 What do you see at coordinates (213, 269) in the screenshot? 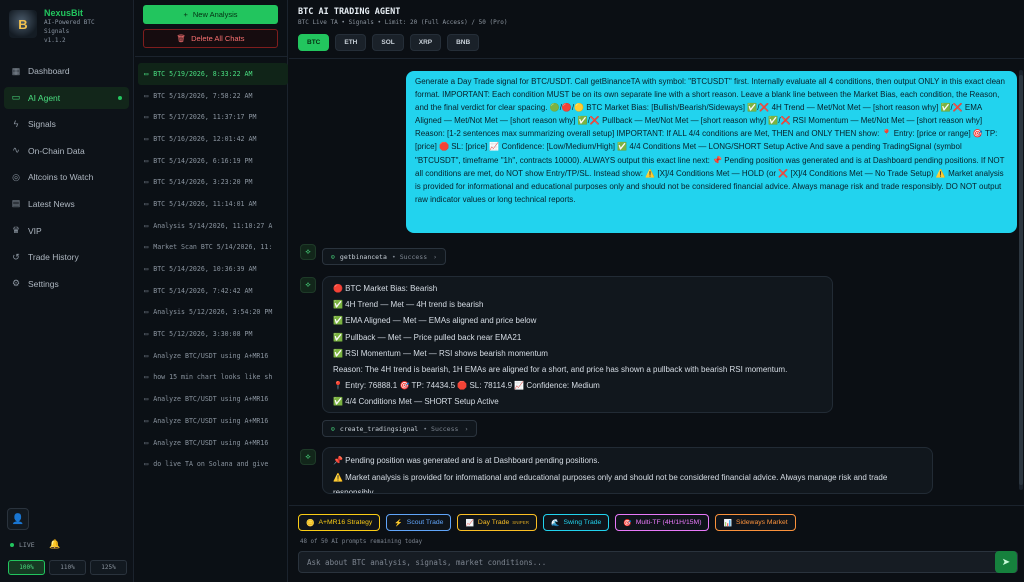
I see `chat-list-item: ▭ BTC 5/14/2026, 10:36:39 AM` at bounding box center [213, 269].